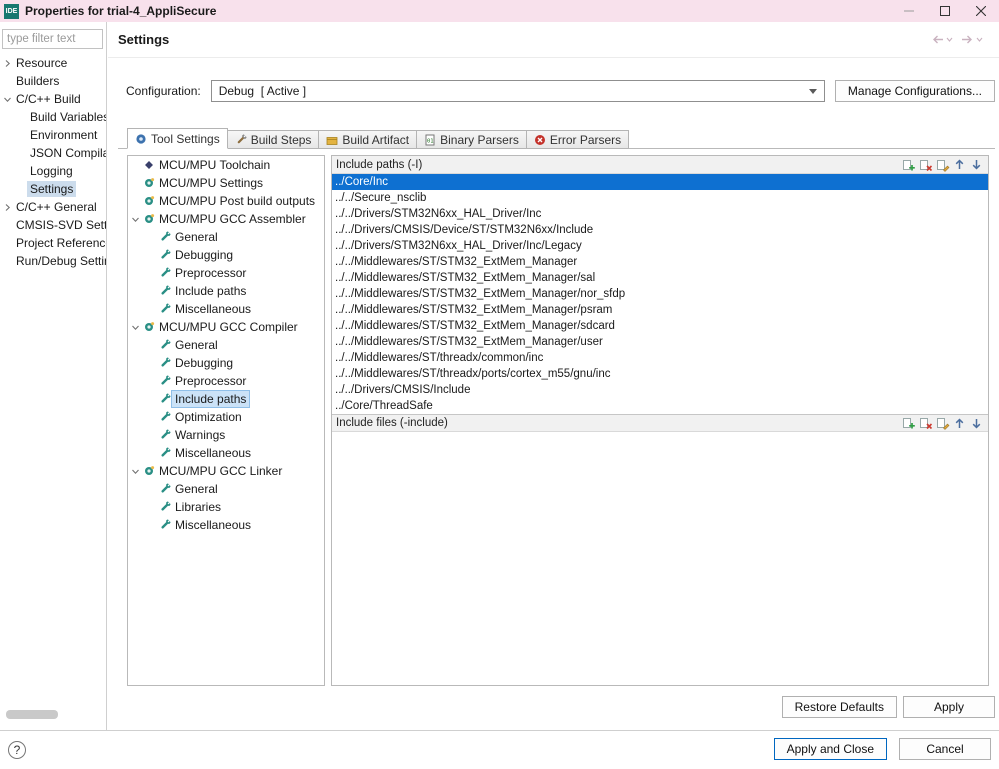 The image size is (999, 769). I want to click on apply-and-close-button: Apply and Close, so click(830, 749).